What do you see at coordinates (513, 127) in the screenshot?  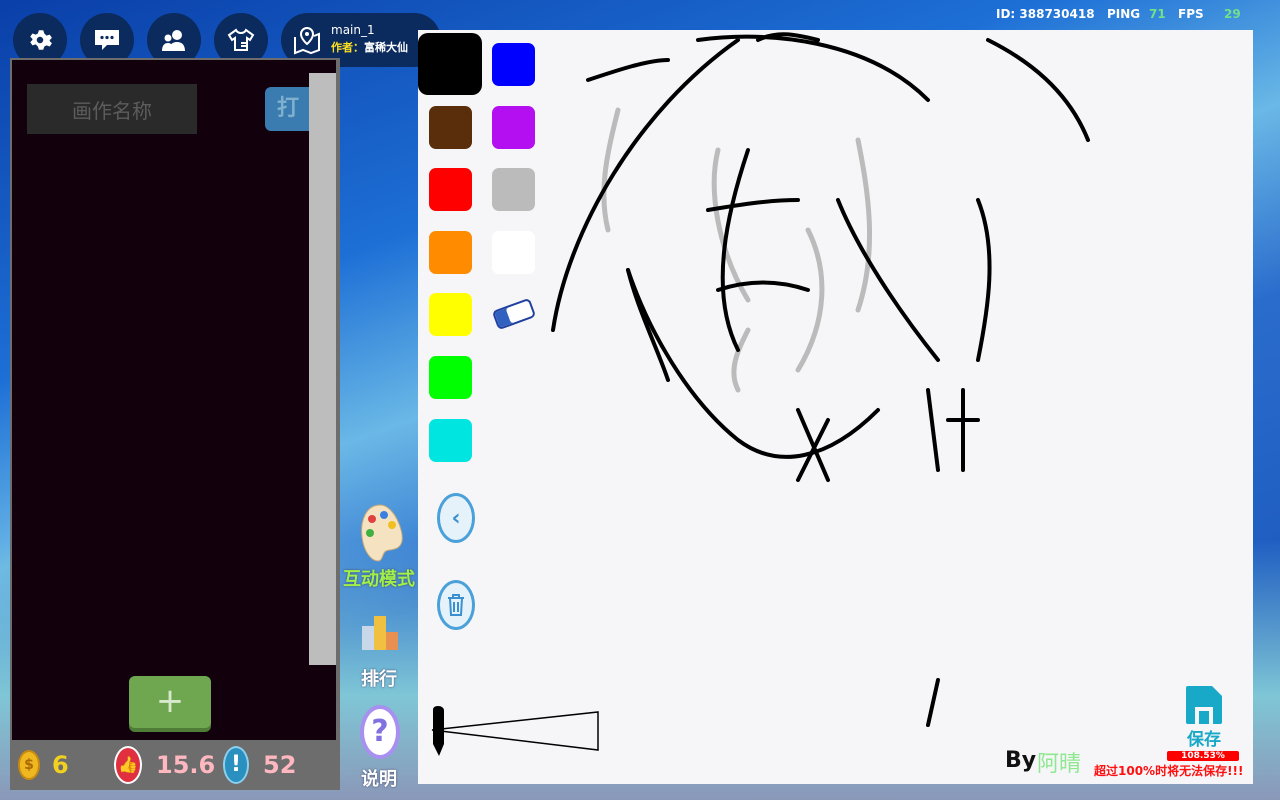 I see `color-swatch-purple` at bounding box center [513, 127].